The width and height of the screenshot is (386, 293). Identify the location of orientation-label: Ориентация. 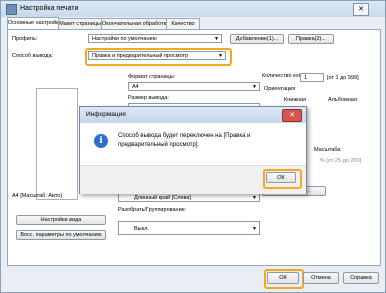
(280, 89).